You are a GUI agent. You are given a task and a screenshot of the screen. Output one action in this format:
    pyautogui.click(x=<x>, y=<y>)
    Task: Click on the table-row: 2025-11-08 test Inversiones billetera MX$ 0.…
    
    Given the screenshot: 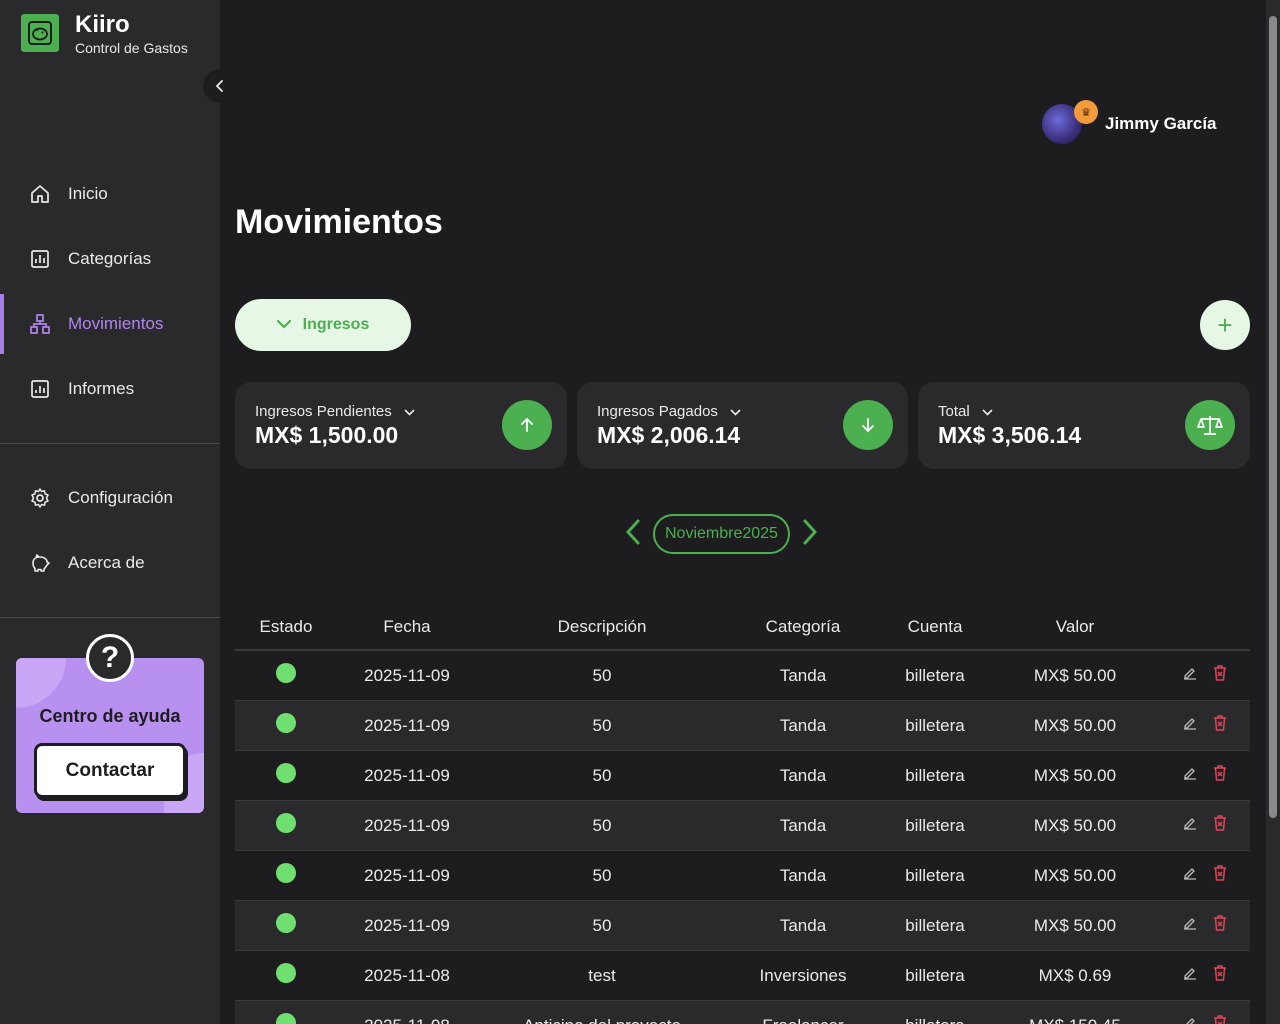 What is the action you would take?
    pyautogui.click(x=742, y=976)
    